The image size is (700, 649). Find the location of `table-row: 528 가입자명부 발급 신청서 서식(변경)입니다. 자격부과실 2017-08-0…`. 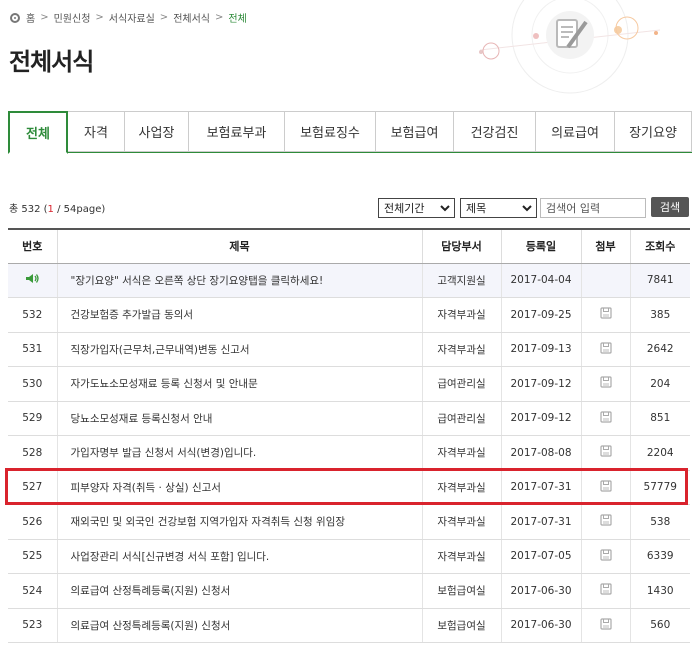

table-row: 528 가입자명부 발급 신청서 서식(변경)입니다. 자격부과실 2017-08-0… is located at coordinates (349, 453).